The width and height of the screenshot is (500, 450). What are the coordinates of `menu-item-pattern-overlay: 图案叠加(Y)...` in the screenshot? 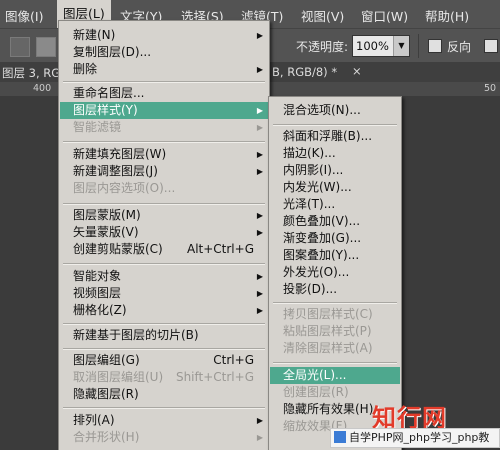 It's located at (335, 255).